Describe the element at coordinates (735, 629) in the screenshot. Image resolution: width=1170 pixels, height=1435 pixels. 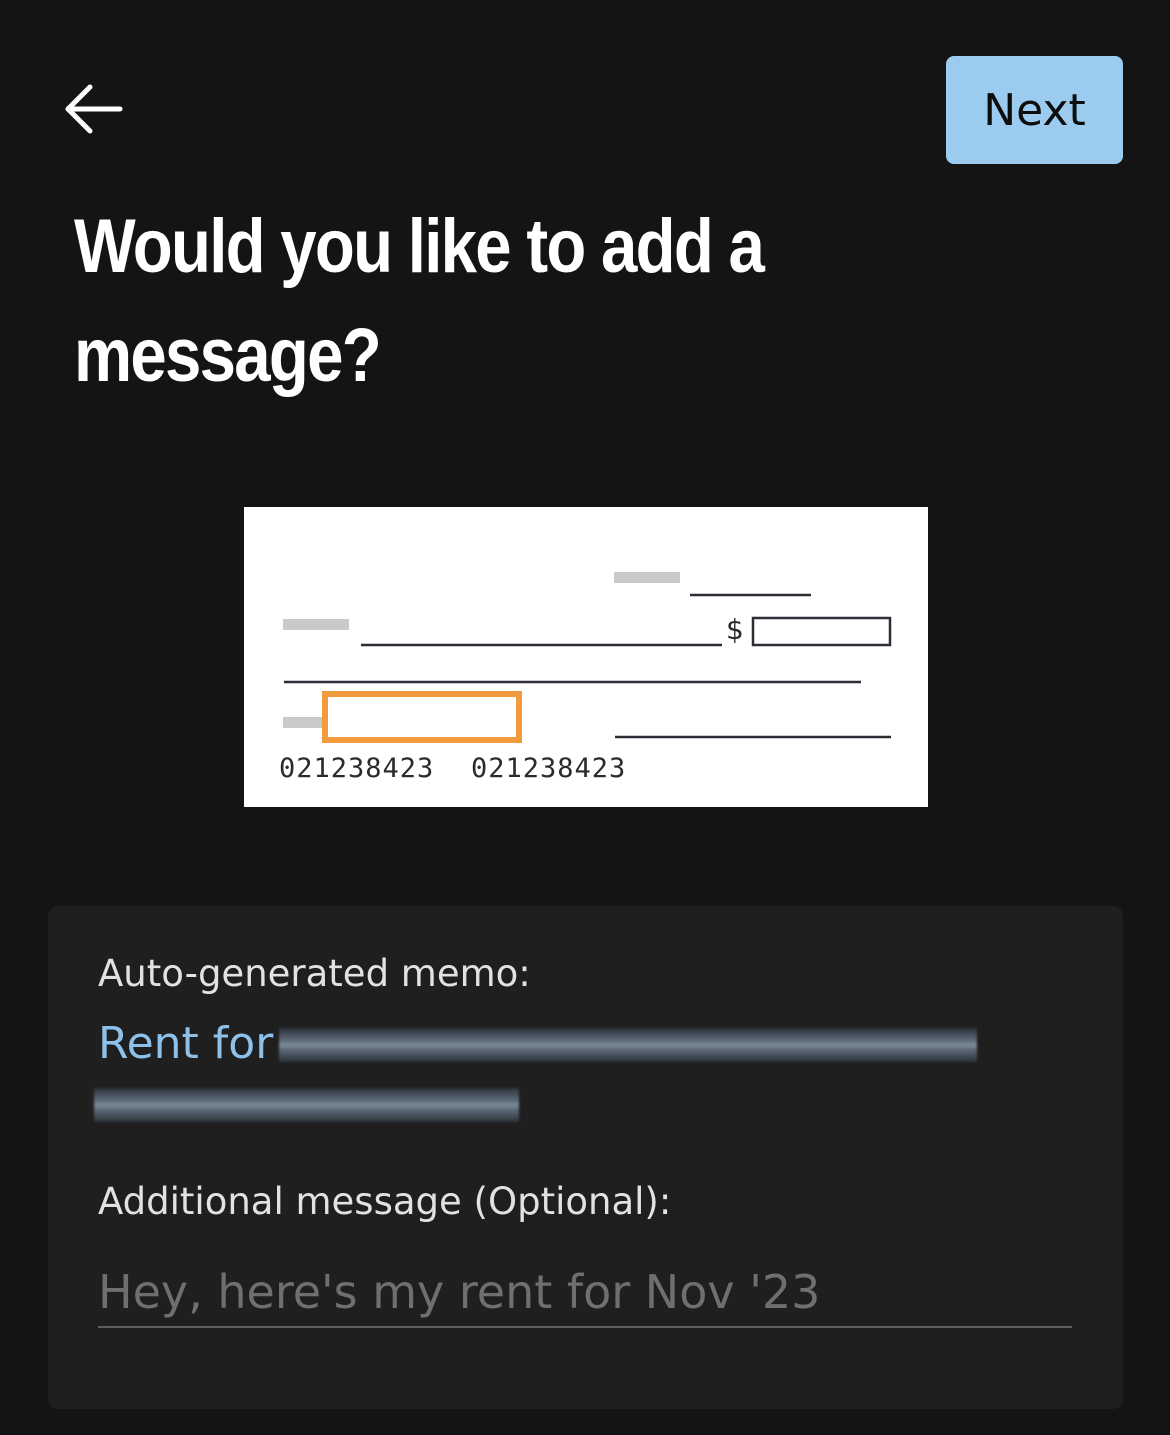
I see `currency-symbol: $` at that location.